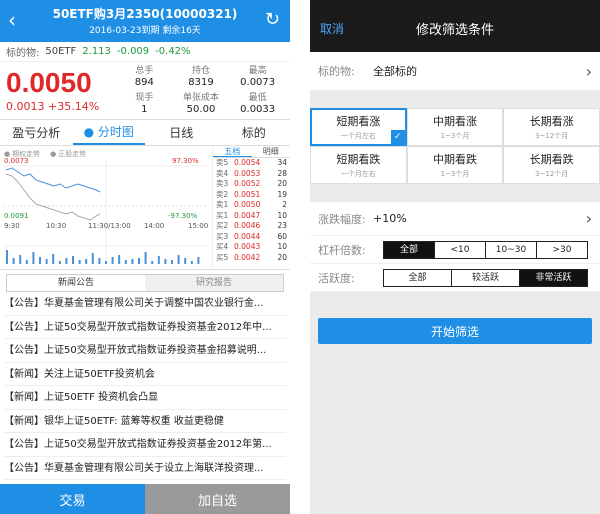  Describe the element at coordinates (551, 165) in the screenshot. I see `strategy-option: 长期看跌 3~12个月` at that location.